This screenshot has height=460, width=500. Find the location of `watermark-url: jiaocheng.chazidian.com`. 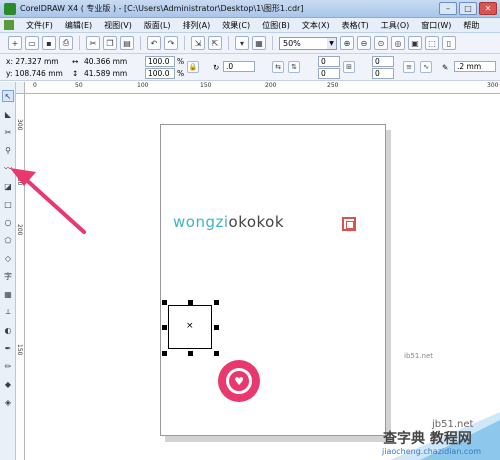

watermark-url: jiaocheng.chazidian.com is located at coordinates (432, 451).